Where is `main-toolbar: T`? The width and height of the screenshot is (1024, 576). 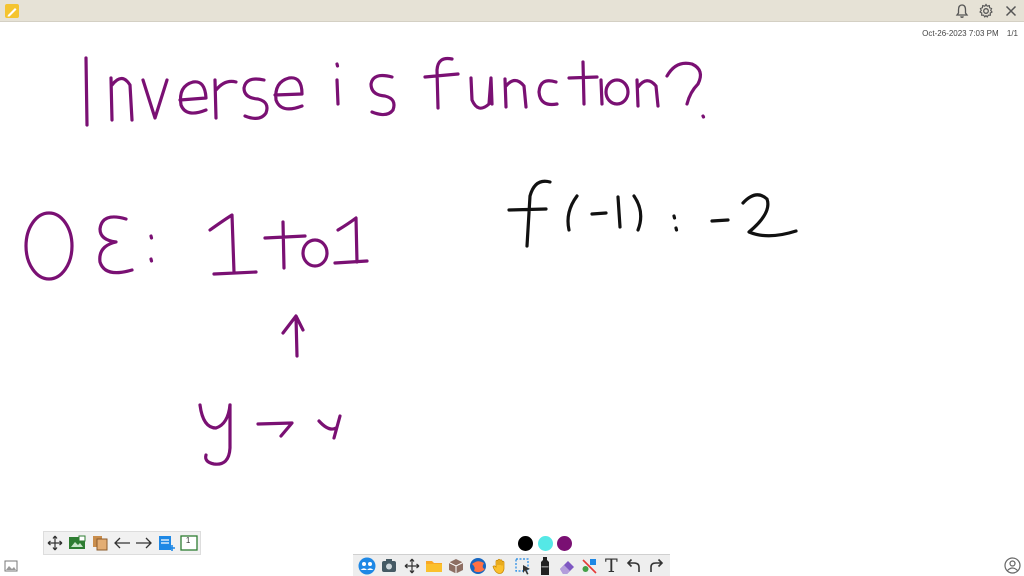
main-toolbar: T is located at coordinates (511, 565).